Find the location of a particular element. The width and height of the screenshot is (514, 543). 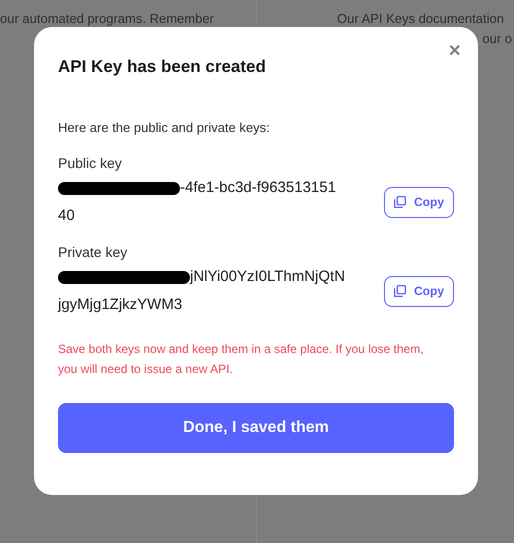

intro-text: Here are the public and private keys: is located at coordinates (164, 127).